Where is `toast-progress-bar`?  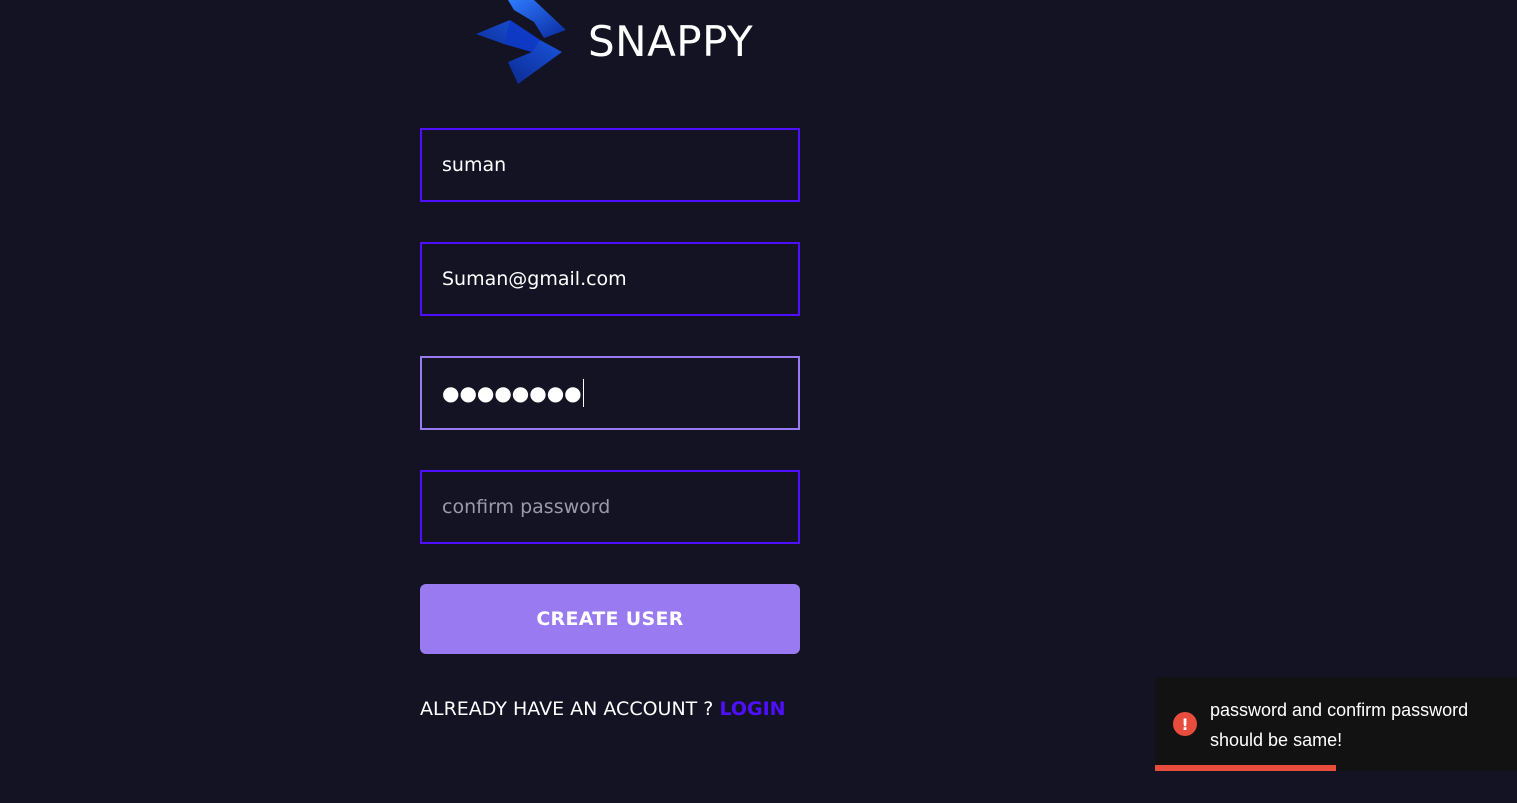 toast-progress-bar is located at coordinates (1245, 768).